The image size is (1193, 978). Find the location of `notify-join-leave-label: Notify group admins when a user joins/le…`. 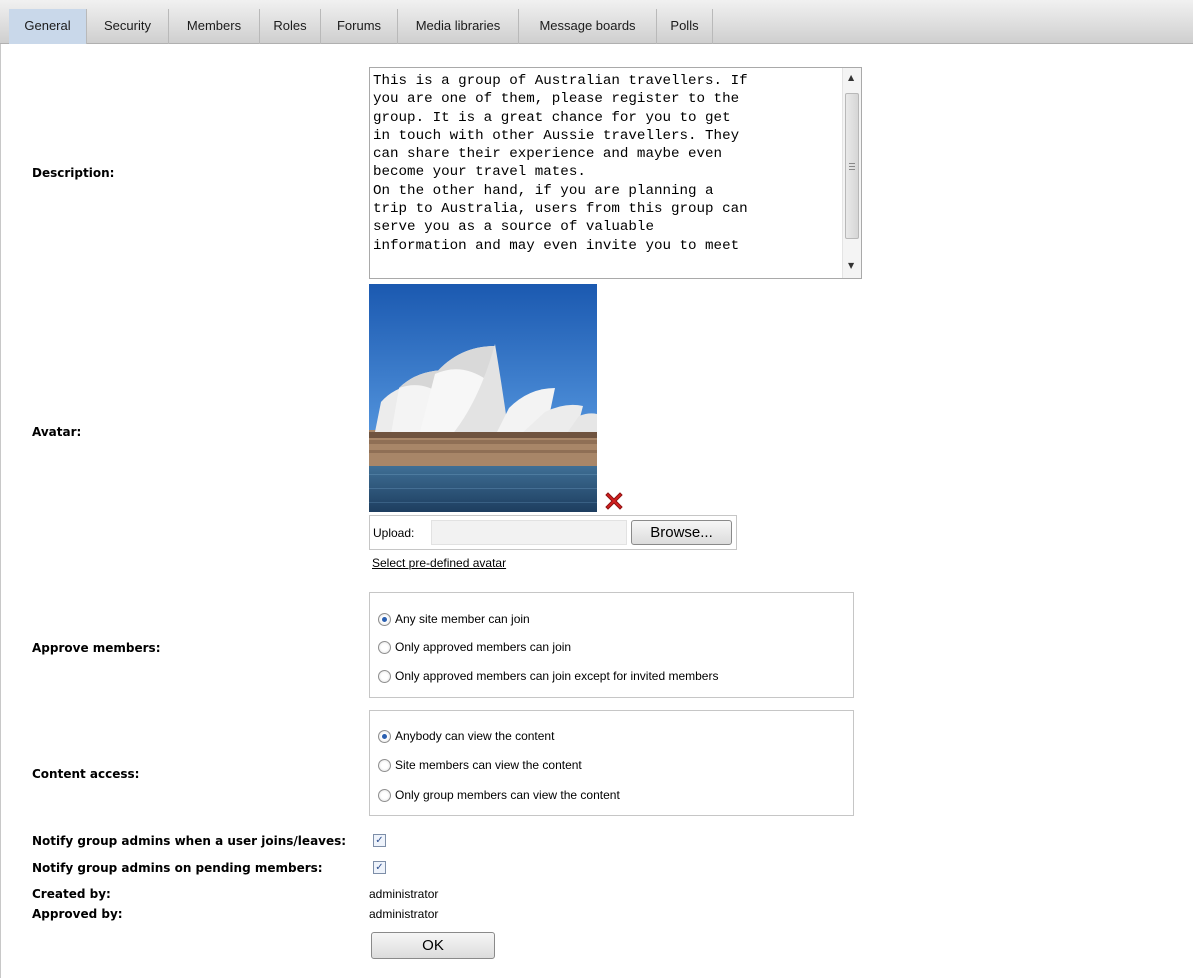

notify-join-leave-label: Notify group admins when a user joins/le… is located at coordinates (189, 841).